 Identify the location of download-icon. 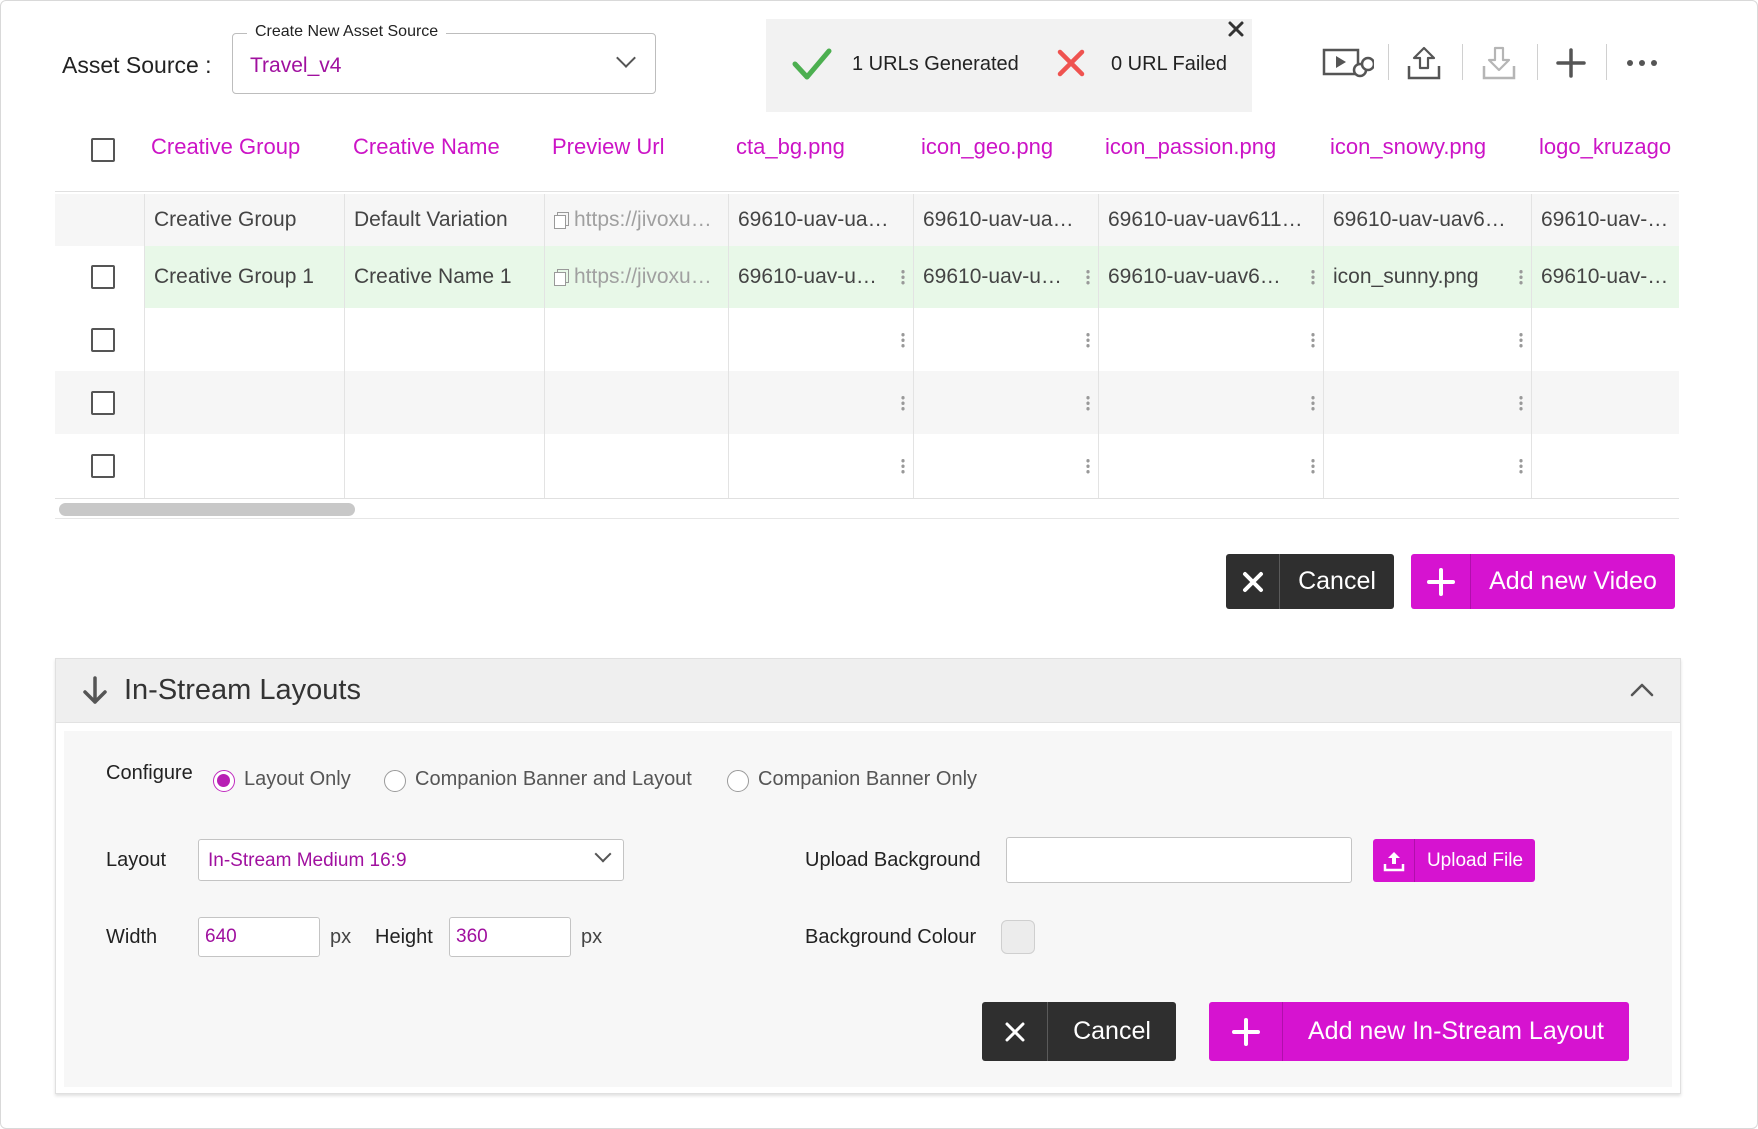
(1499, 63).